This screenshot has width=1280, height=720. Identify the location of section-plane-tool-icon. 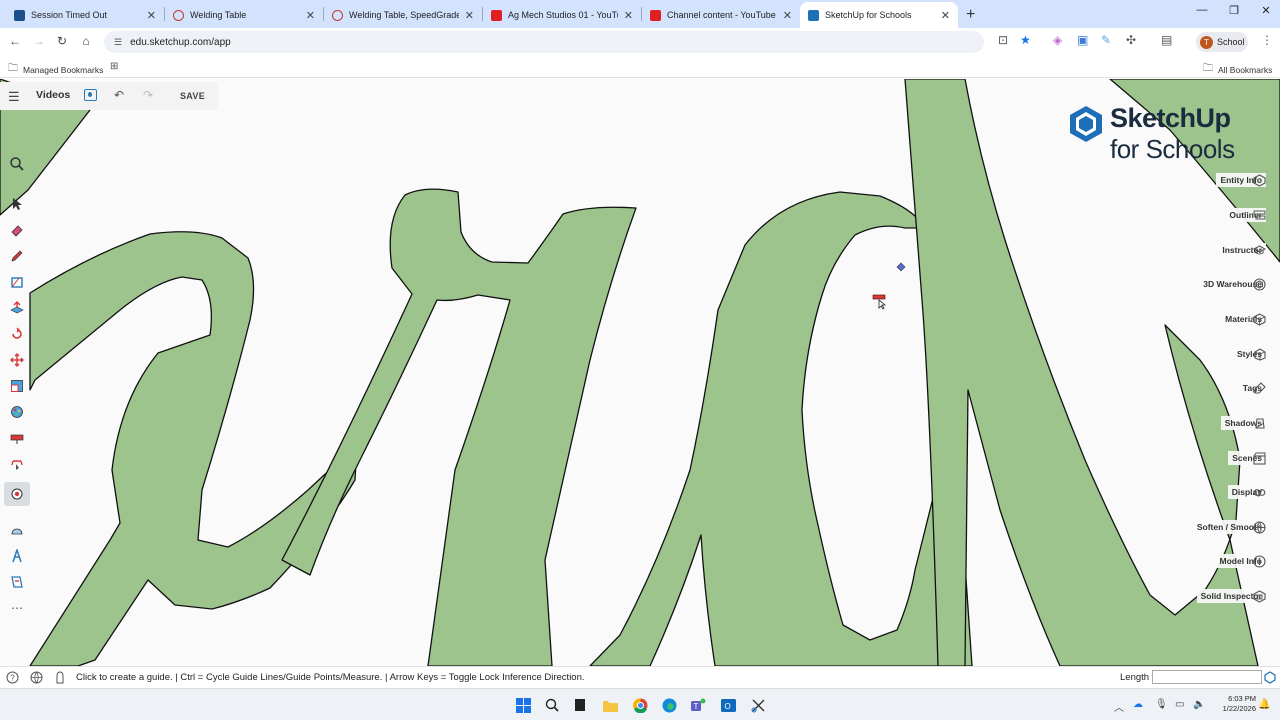
(17, 582).